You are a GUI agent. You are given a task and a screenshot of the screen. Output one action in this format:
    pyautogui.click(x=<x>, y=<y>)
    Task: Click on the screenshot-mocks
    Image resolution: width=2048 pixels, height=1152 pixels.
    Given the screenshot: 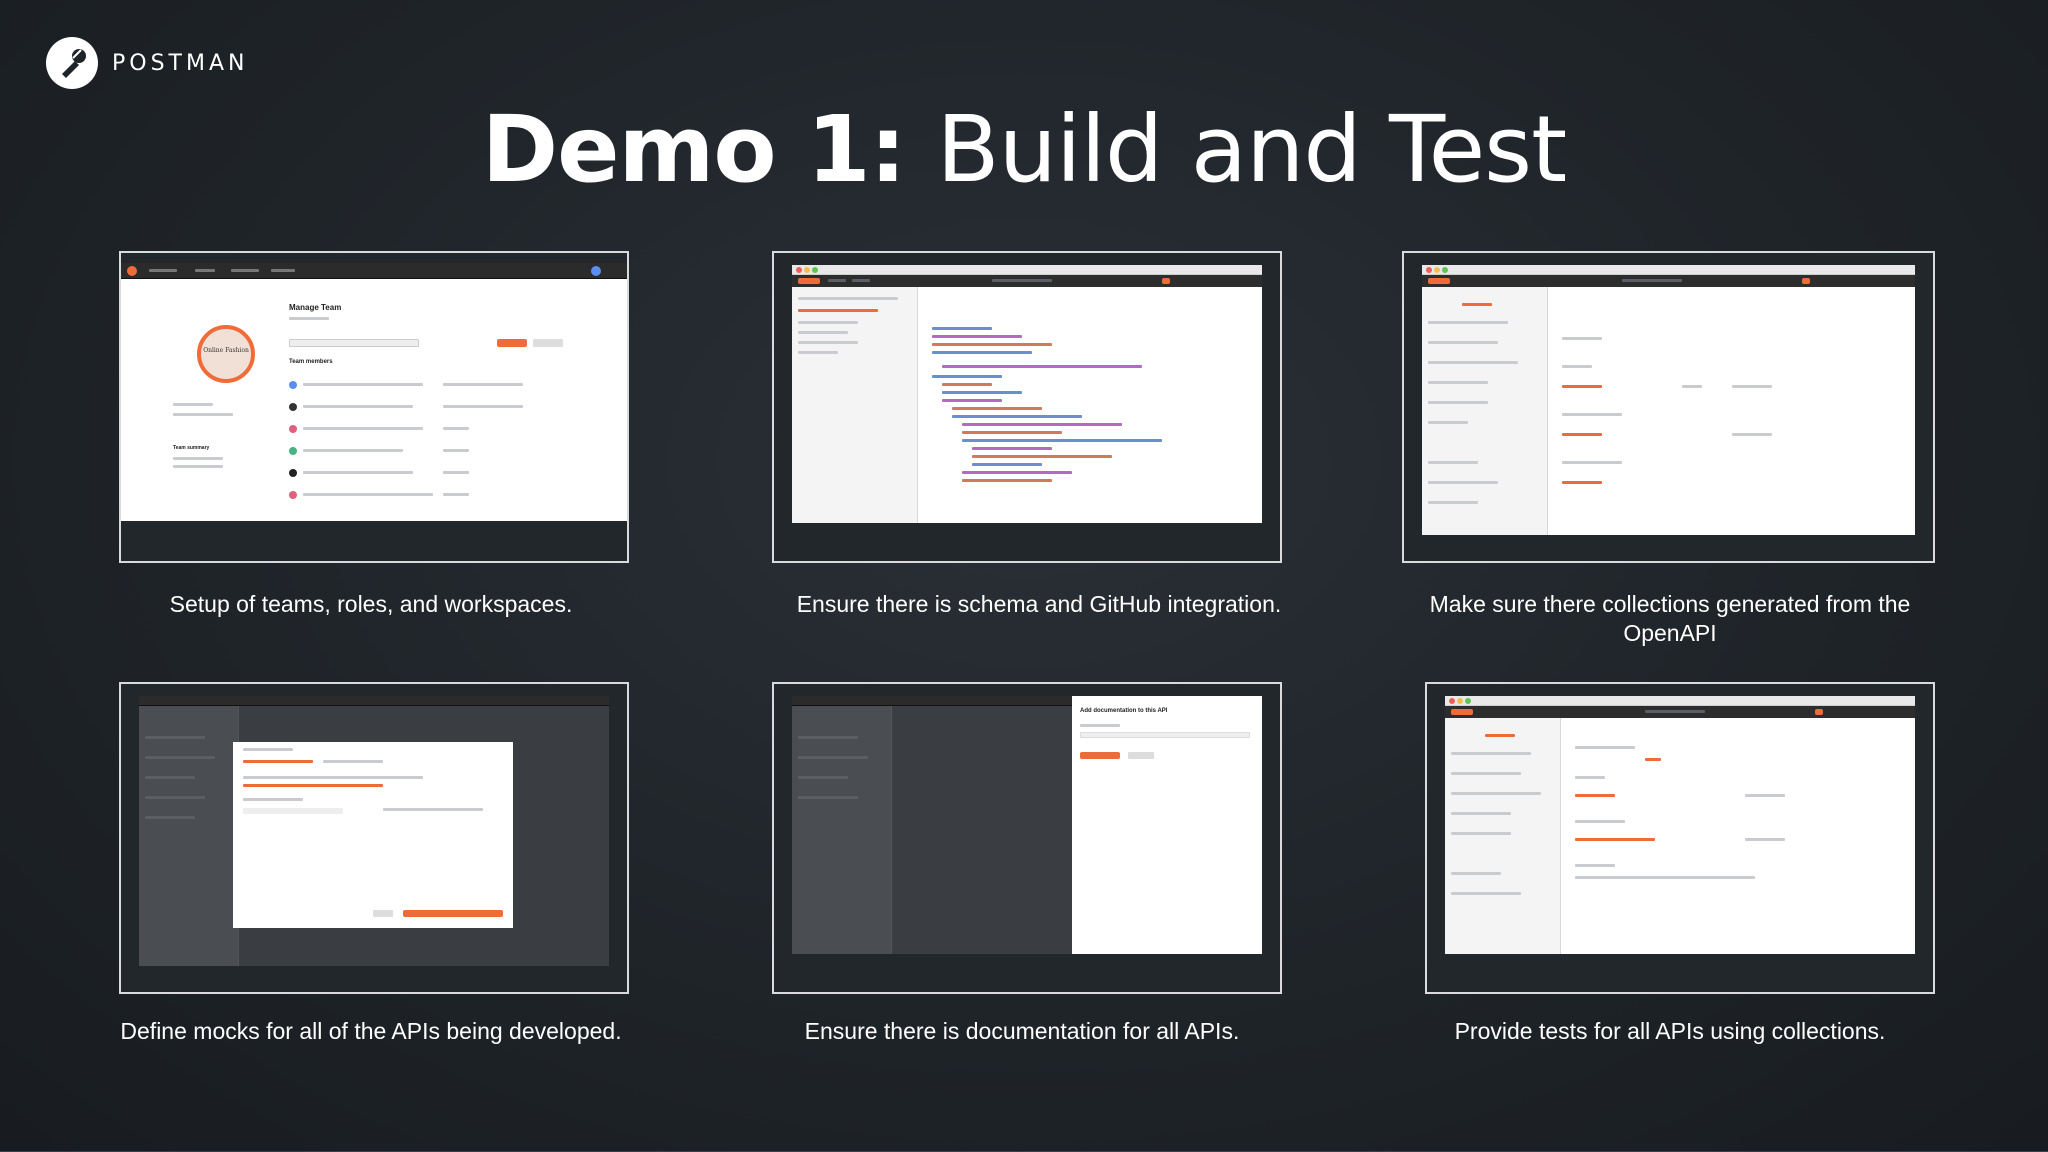 What is the action you would take?
    pyautogui.click(x=374, y=831)
    